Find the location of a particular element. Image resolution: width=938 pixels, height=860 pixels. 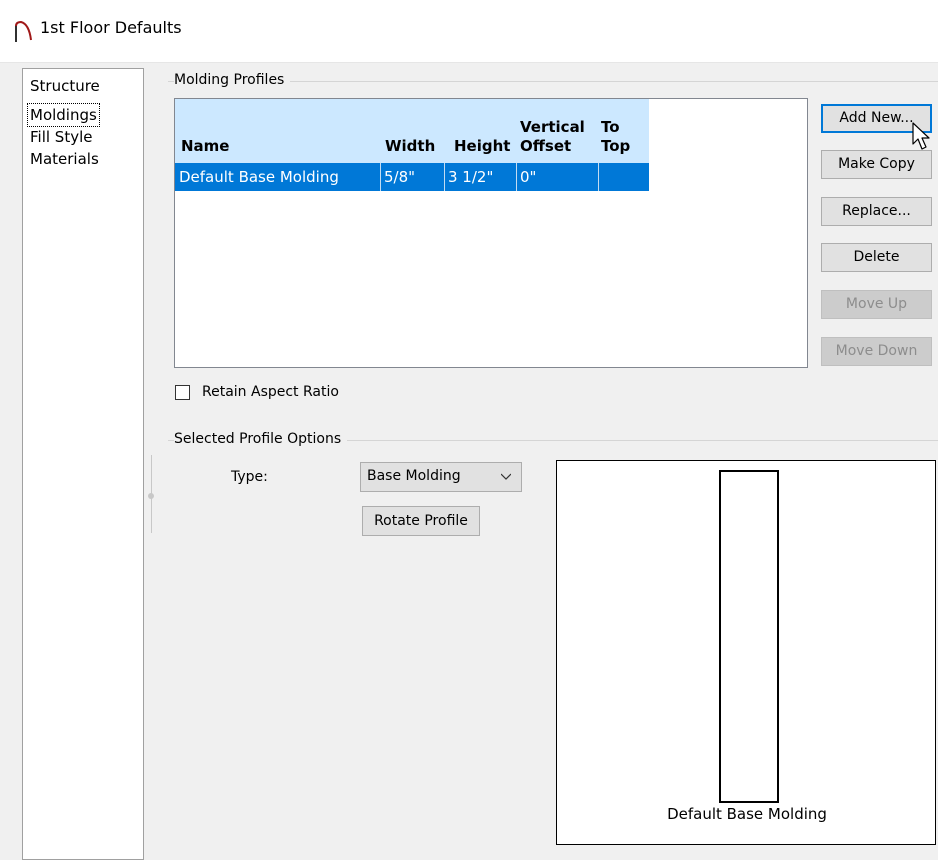

column-header-width: Width is located at coordinates (410, 146).